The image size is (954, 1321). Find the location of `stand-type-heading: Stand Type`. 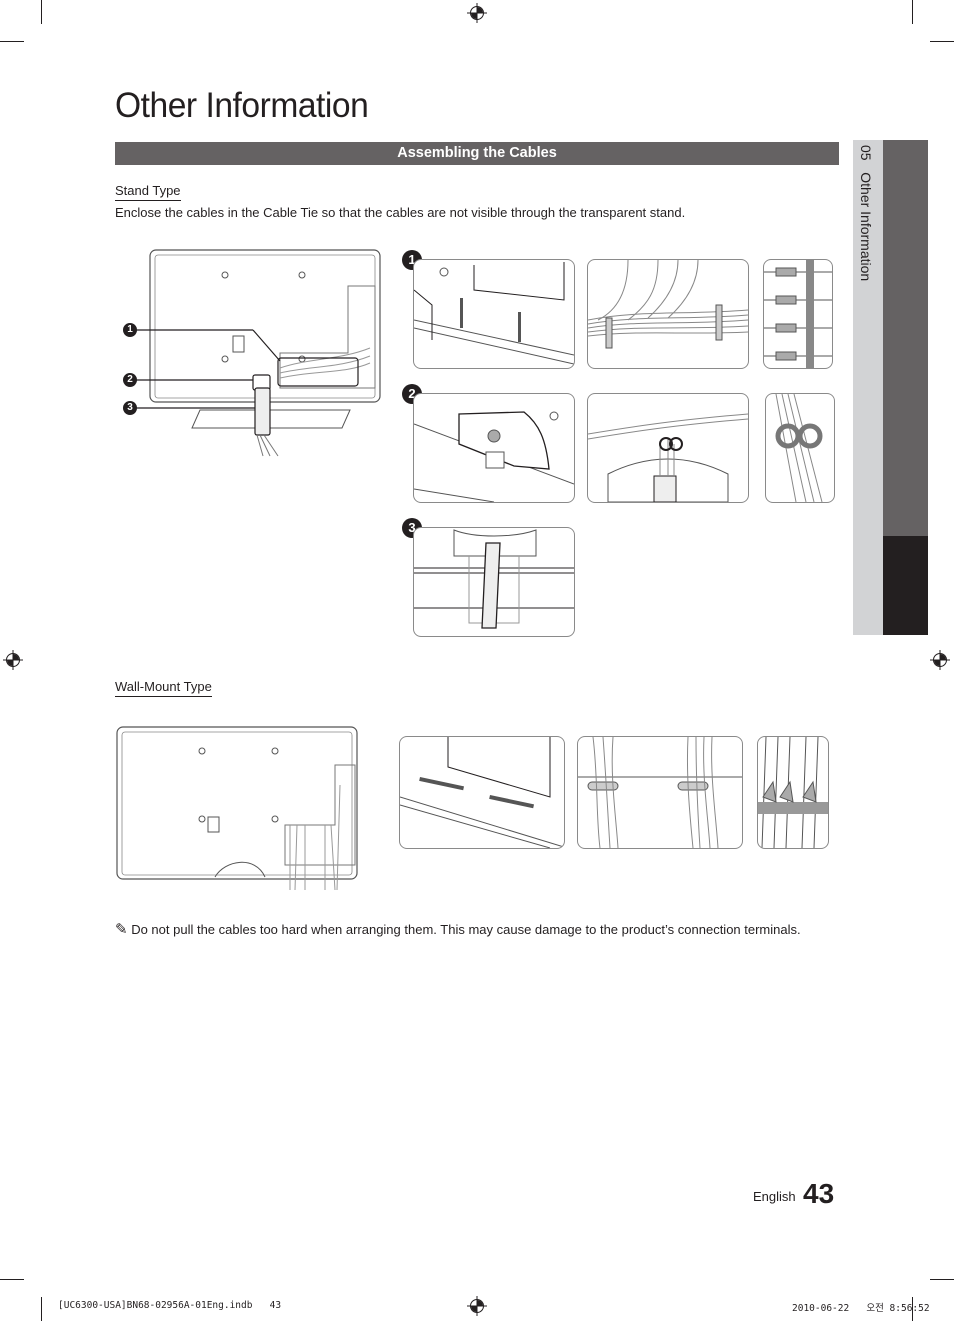

stand-type-heading: Stand Type is located at coordinates (148, 192).